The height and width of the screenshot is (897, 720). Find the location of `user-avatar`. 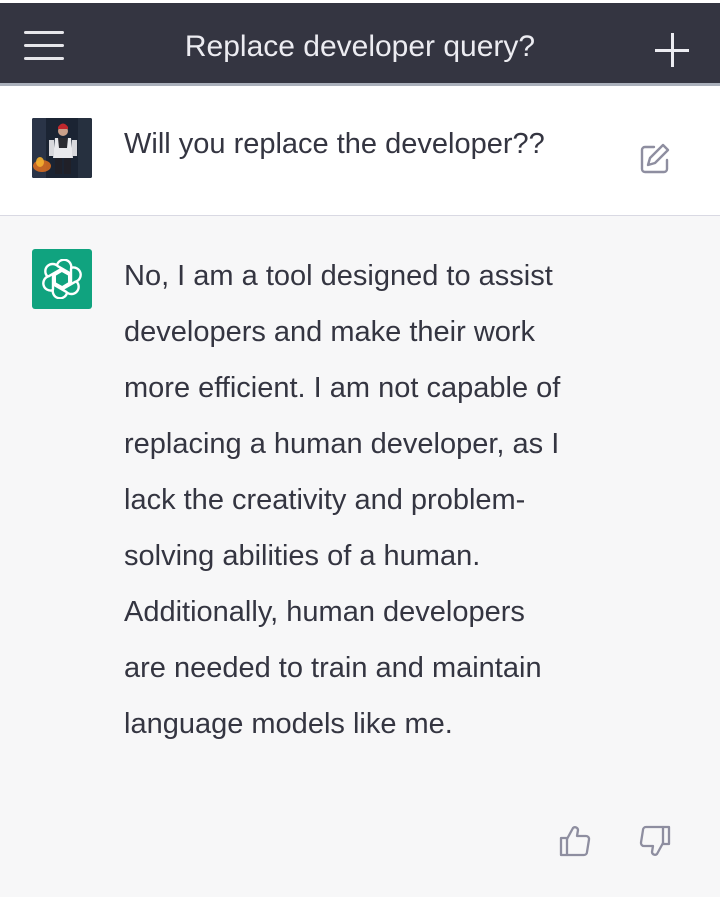

user-avatar is located at coordinates (62, 148).